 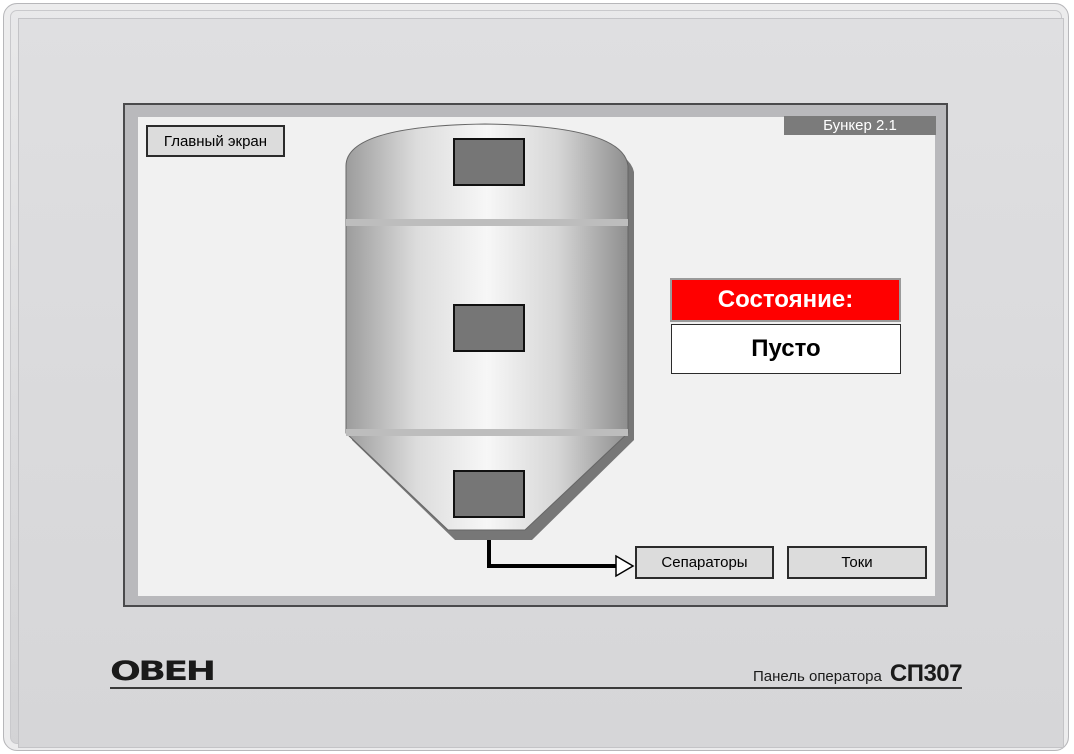 I want to click on panel-model: СП307, so click(x=926, y=673).